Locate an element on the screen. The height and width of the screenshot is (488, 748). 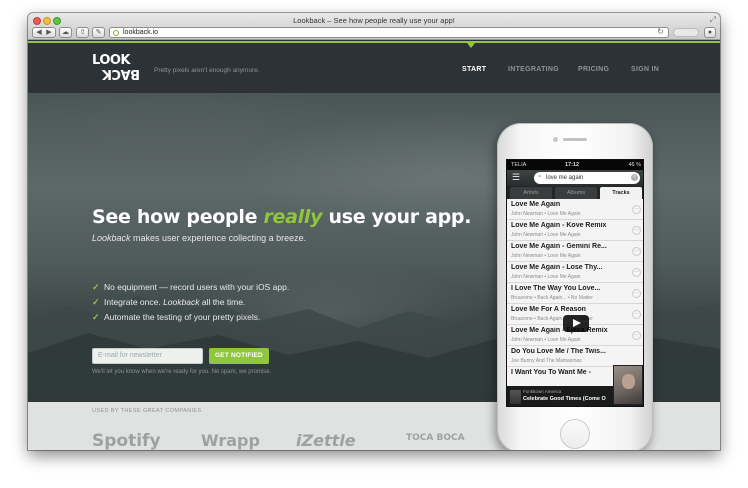
track-title: Love Me Again is located at coordinates (536, 204).